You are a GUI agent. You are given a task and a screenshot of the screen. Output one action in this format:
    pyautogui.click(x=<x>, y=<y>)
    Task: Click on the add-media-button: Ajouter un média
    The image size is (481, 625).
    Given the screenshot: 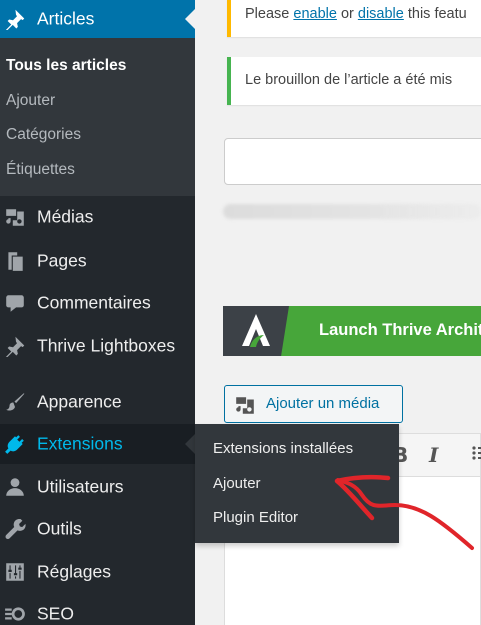 What is the action you would take?
    pyautogui.click(x=313, y=404)
    